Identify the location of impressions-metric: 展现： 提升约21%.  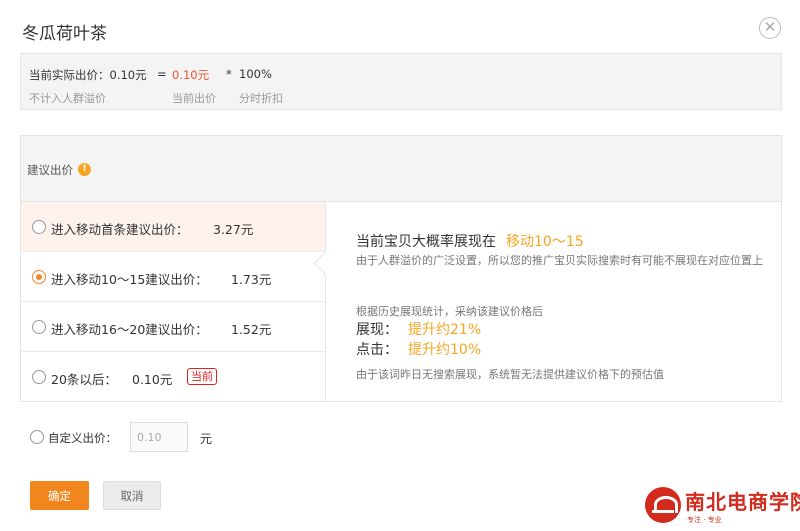
(418, 329).